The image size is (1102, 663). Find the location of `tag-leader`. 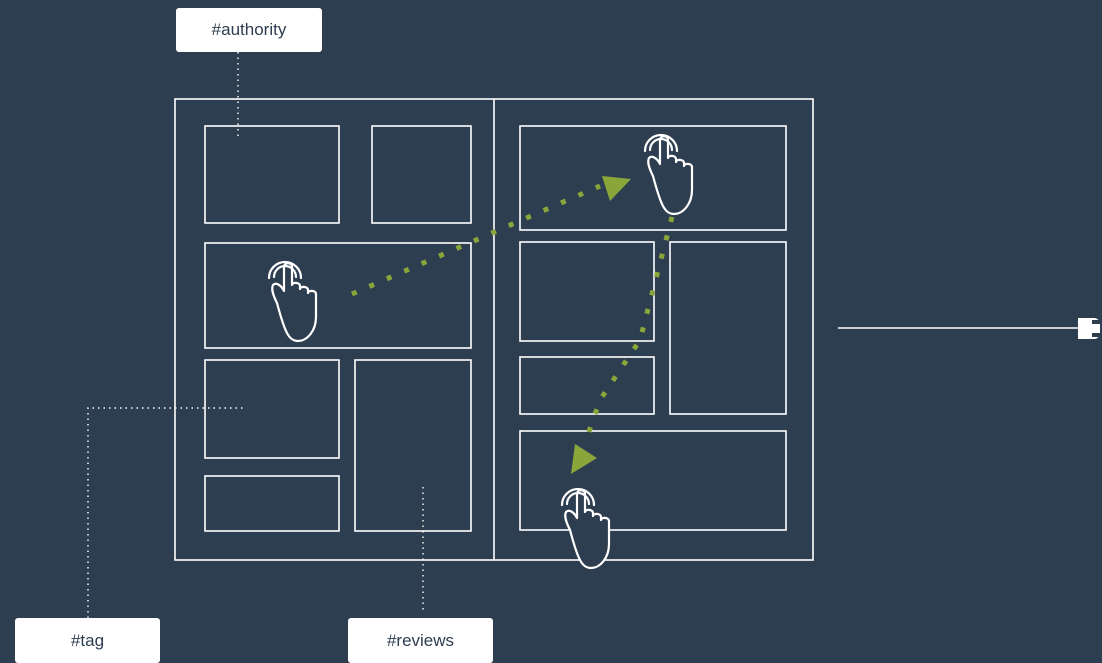

tag-leader is located at coordinates (165, 512).